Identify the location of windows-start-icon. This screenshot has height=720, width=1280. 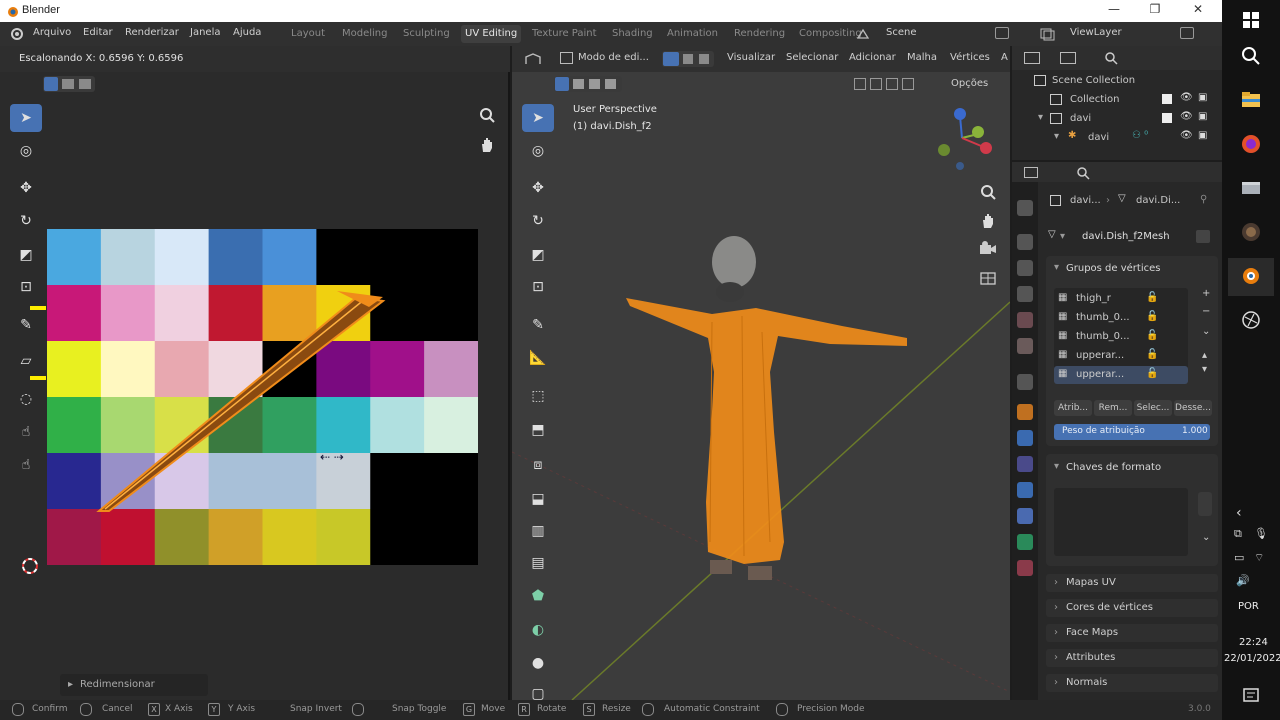
(1251, 20).